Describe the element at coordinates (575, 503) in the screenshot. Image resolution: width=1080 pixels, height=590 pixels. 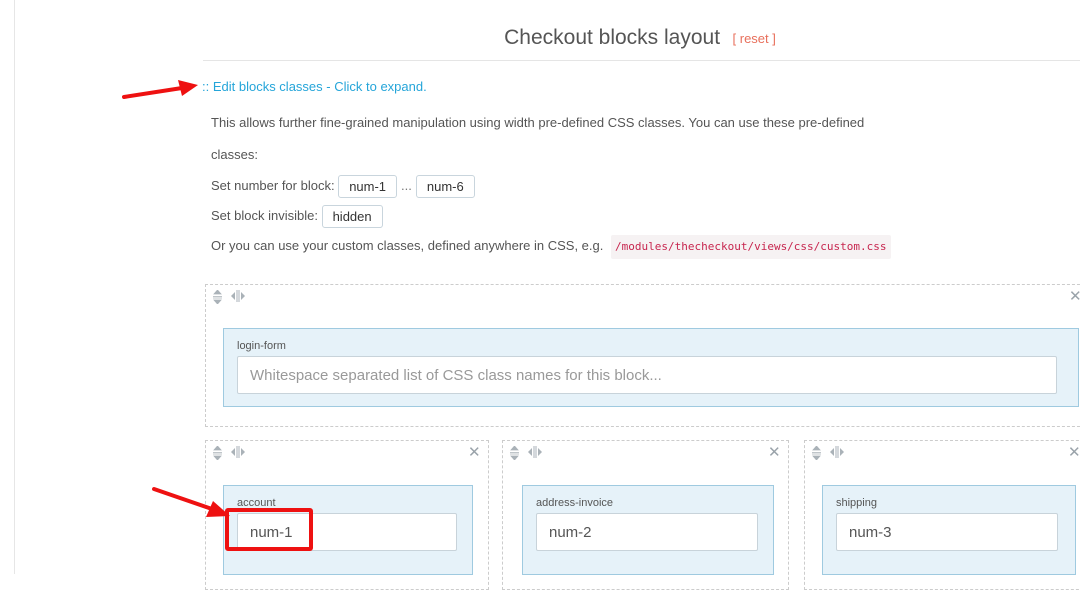
I see `block-label: address-invoice` at that location.